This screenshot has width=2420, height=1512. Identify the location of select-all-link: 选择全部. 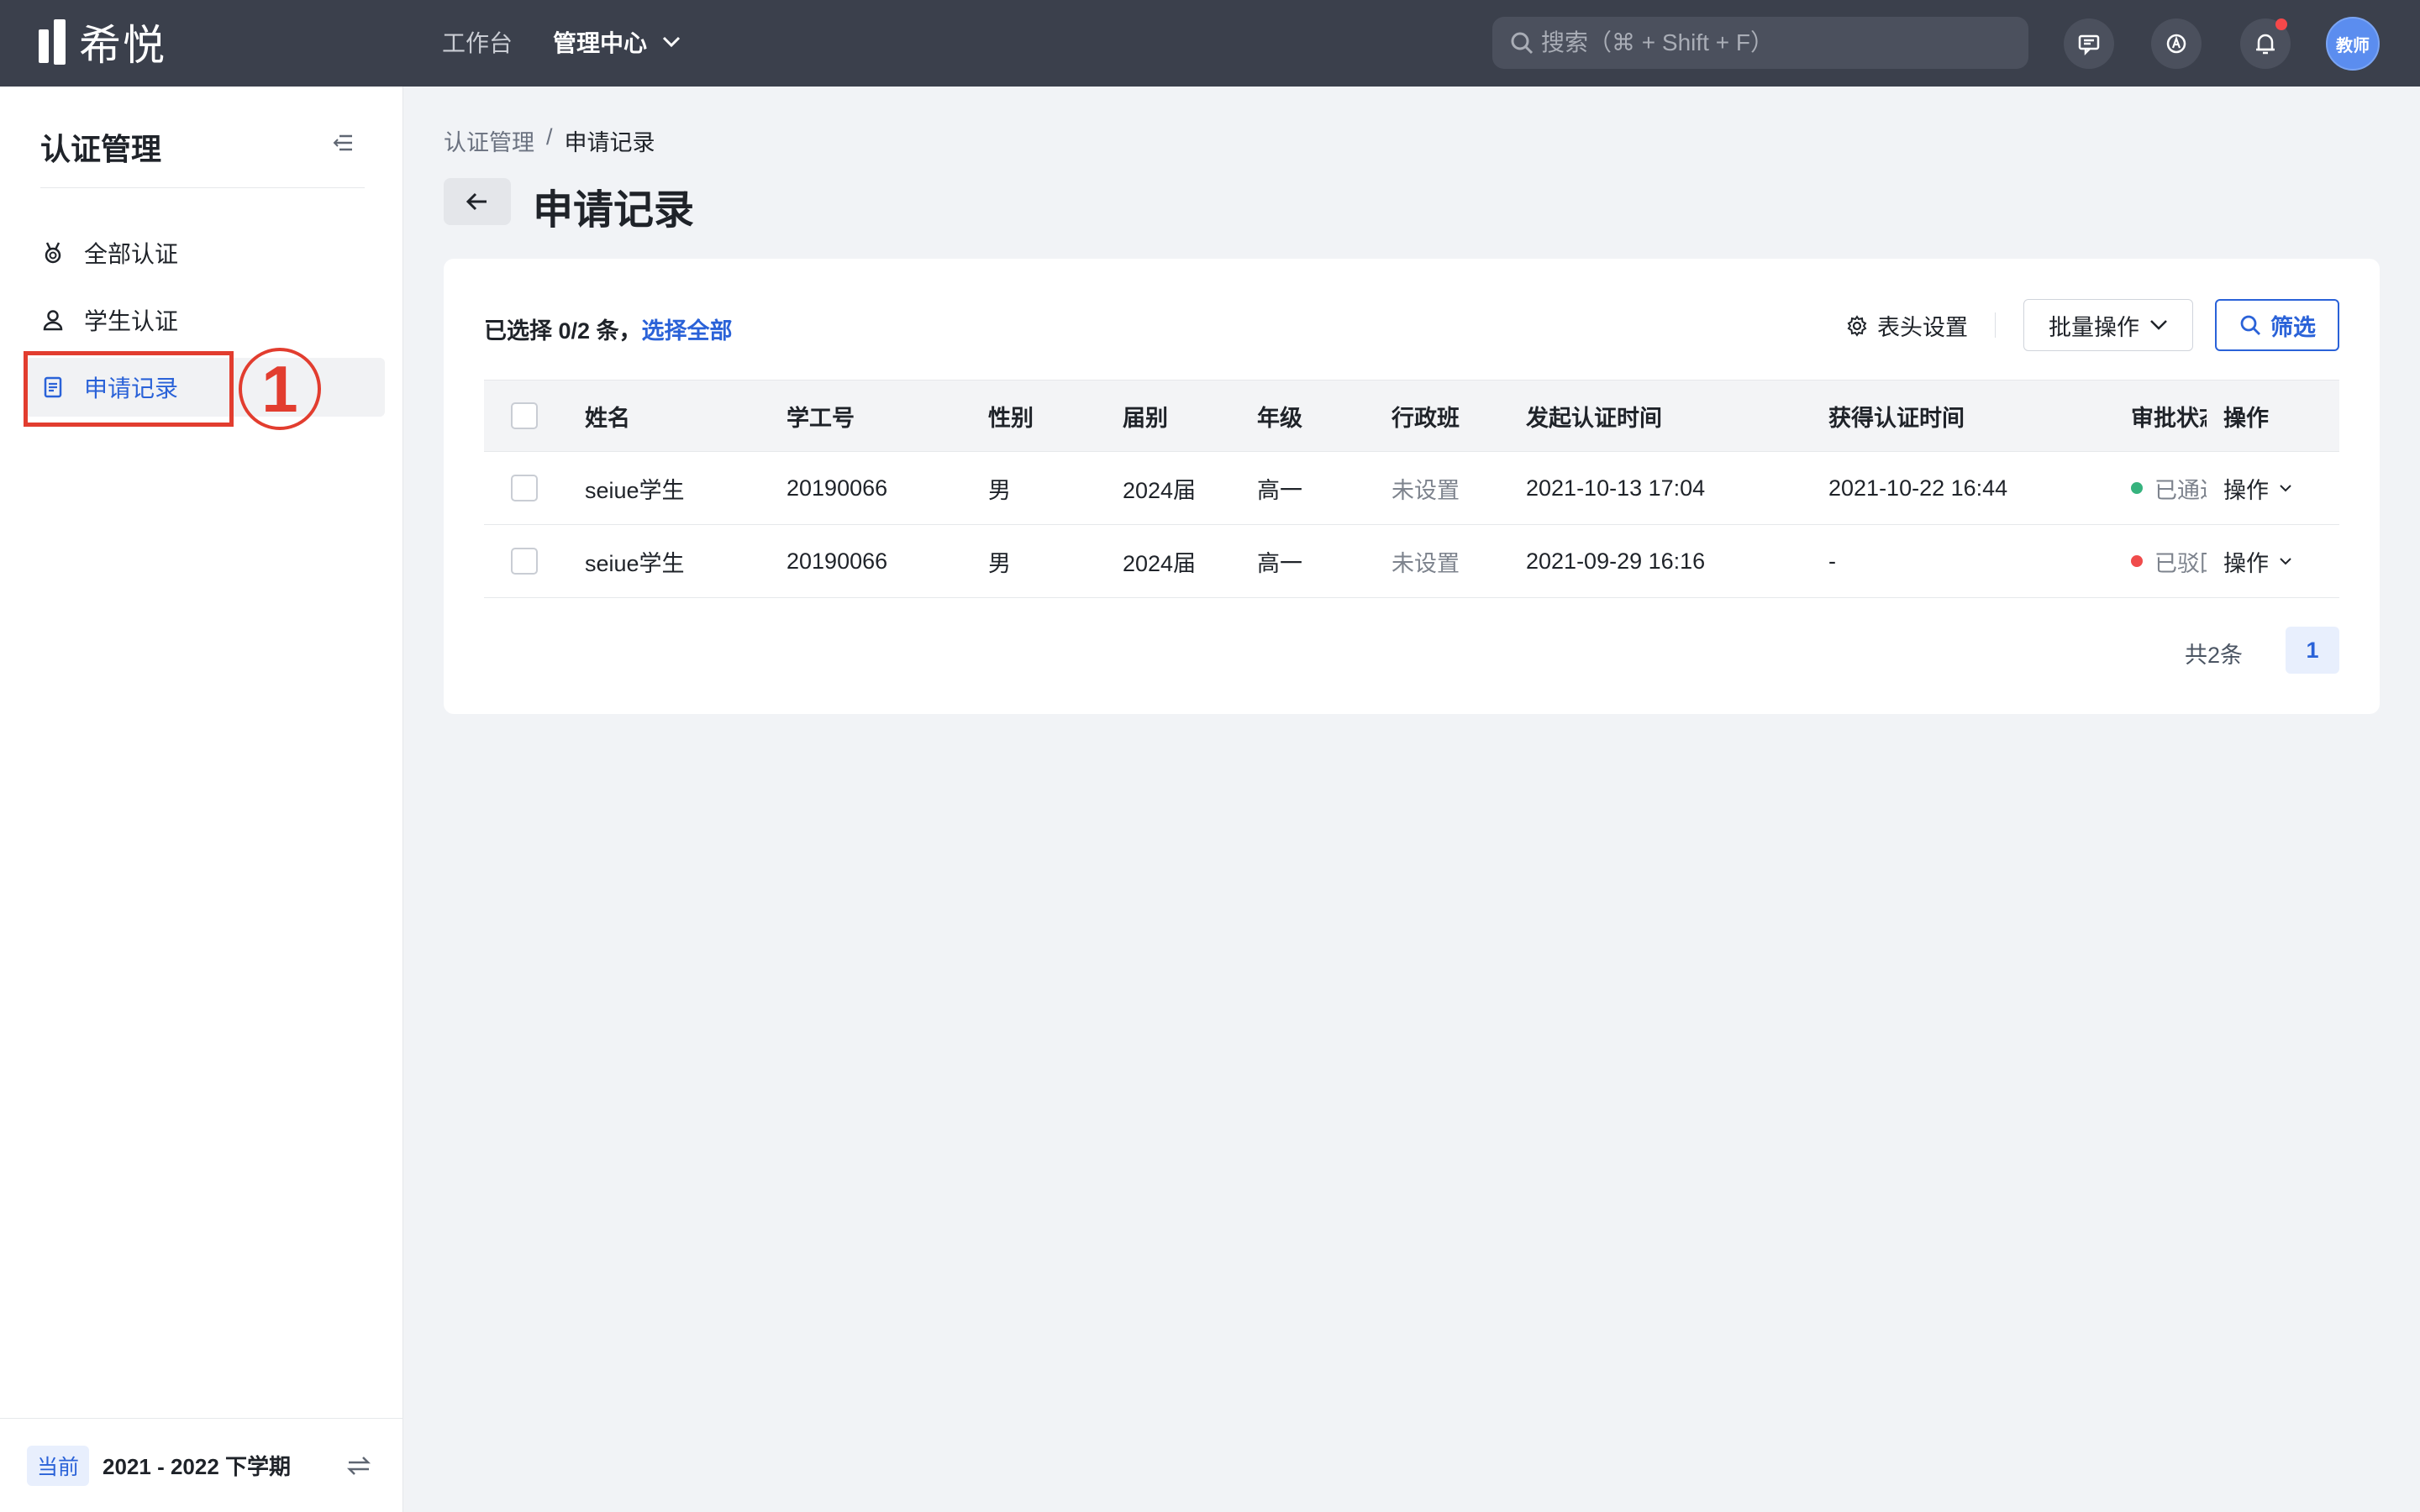
(688, 331).